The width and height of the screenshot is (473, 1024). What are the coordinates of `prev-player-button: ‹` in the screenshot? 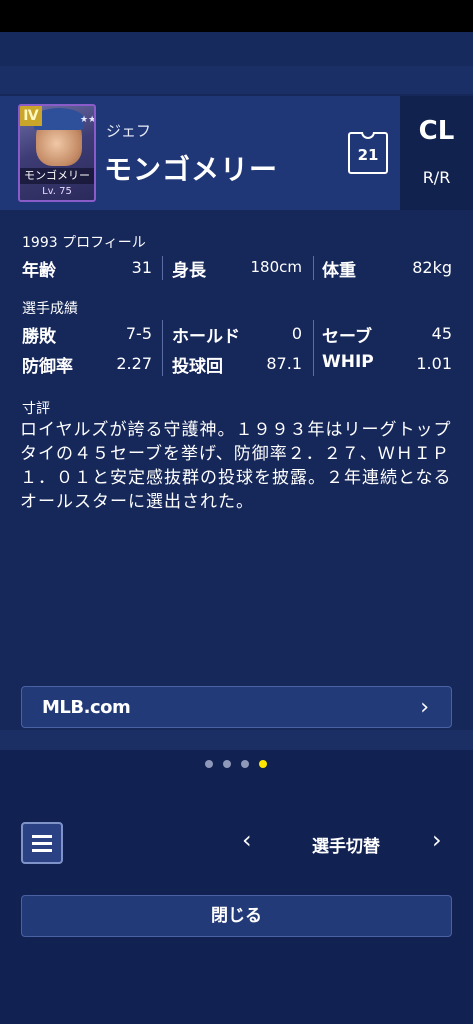 It's located at (247, 840).